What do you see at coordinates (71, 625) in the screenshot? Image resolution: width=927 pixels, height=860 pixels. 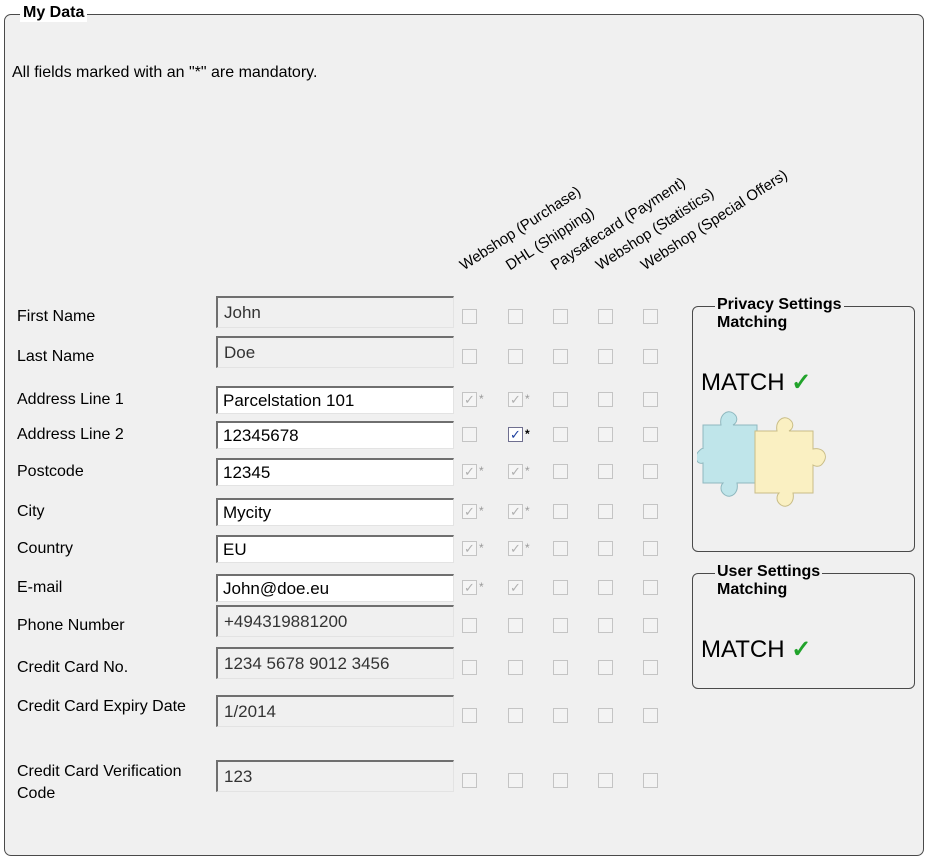 I see `field-label: Phone Number` at bounding box center [71, 625].